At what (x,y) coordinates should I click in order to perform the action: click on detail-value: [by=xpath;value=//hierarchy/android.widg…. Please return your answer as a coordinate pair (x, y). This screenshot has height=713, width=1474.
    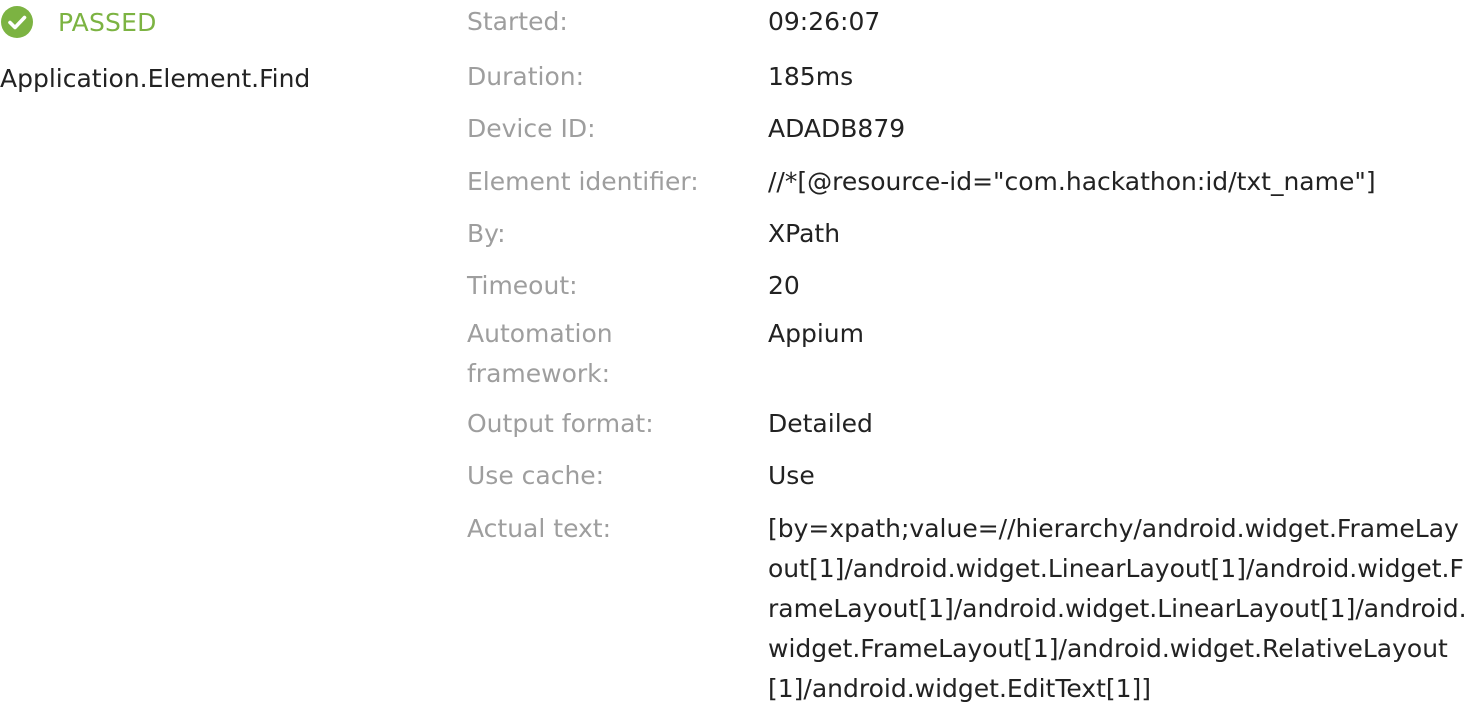
    Looking at the image, I should click on (1117, 608).